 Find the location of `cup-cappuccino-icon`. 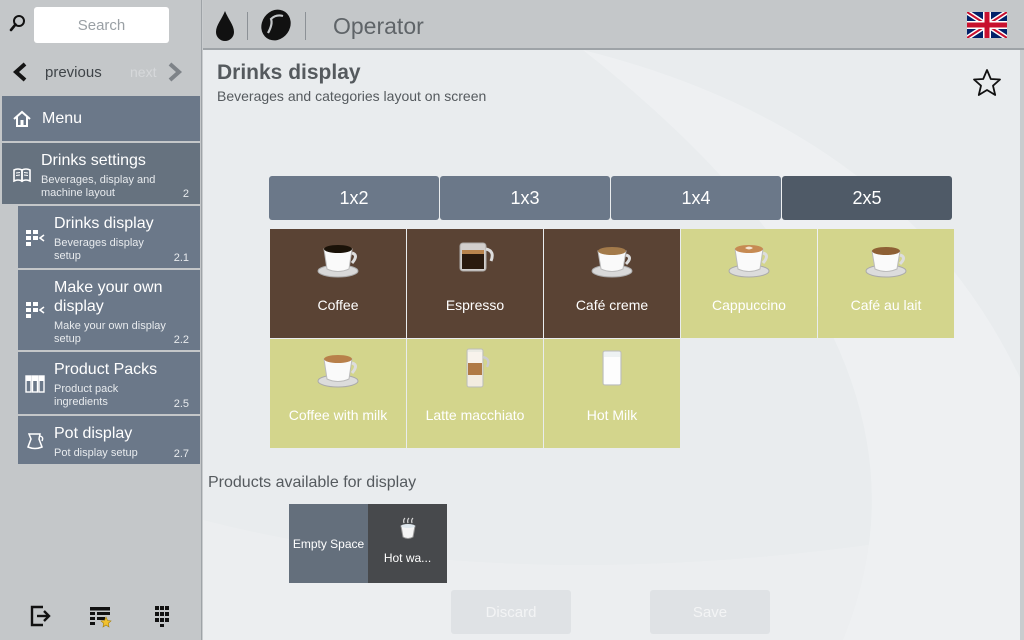

cup-cappuccino-icon is located at coordinates (749, 261).